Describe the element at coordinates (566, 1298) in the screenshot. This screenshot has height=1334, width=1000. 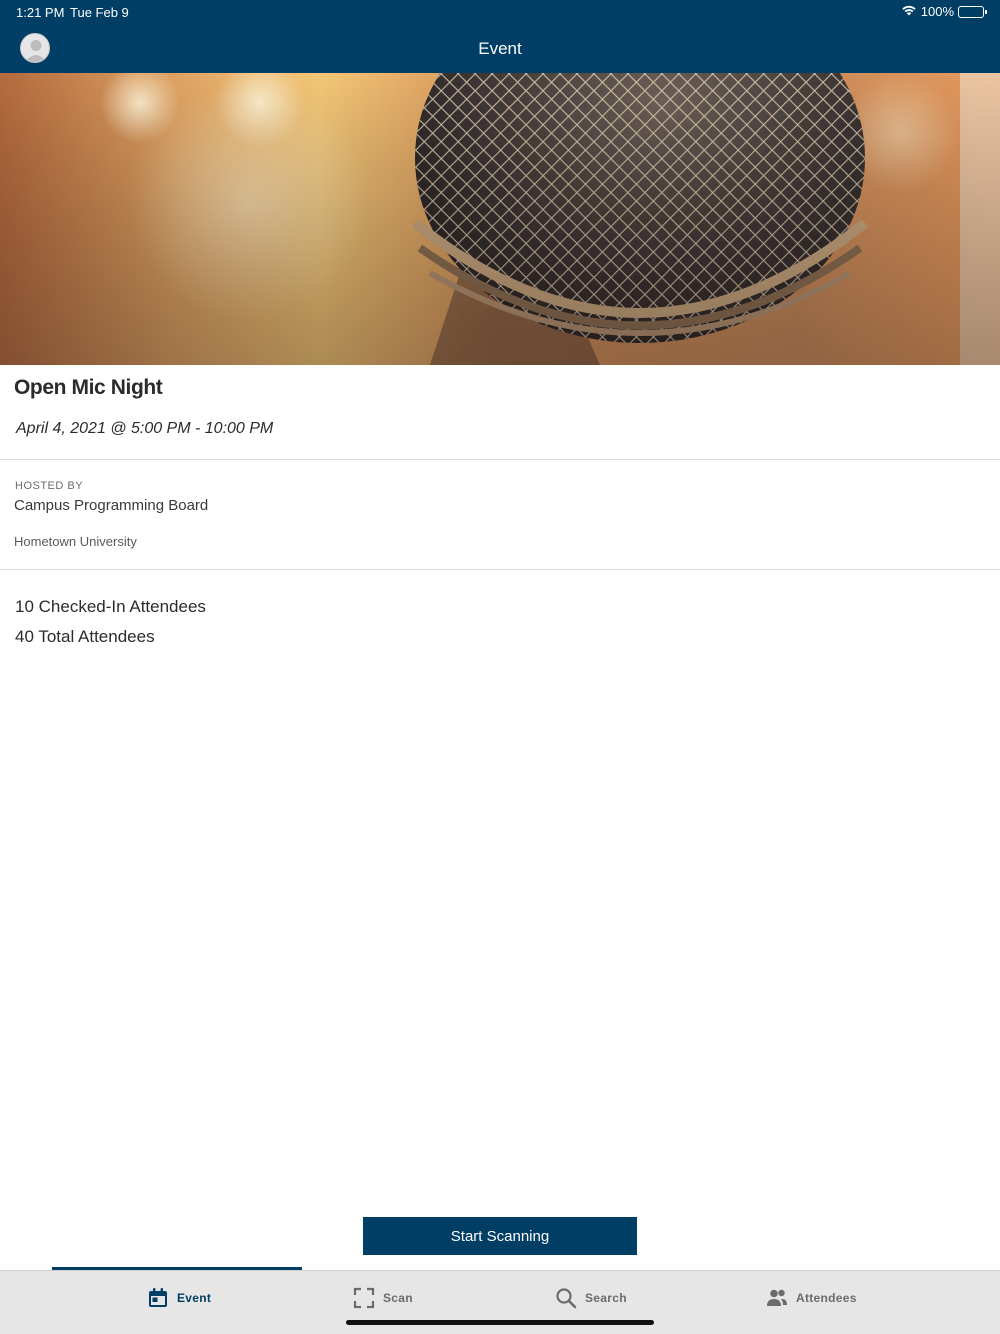
I see `search-icon` at that location.